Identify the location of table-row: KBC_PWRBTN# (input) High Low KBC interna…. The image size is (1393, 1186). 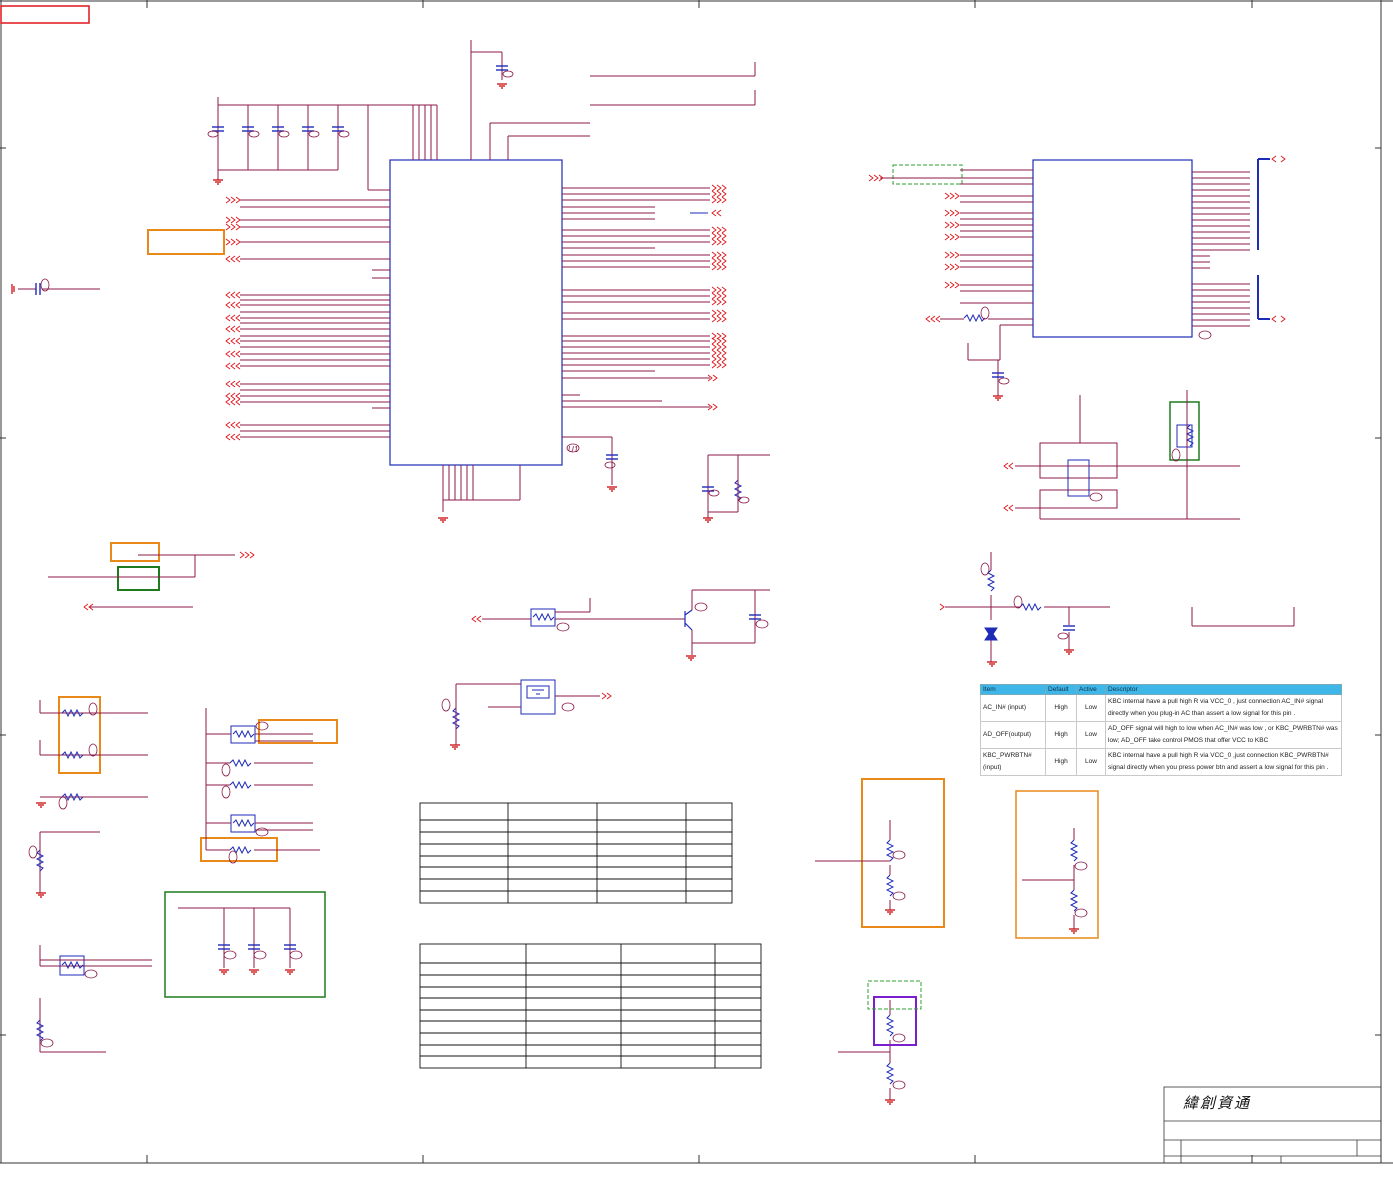
(1161, 762).